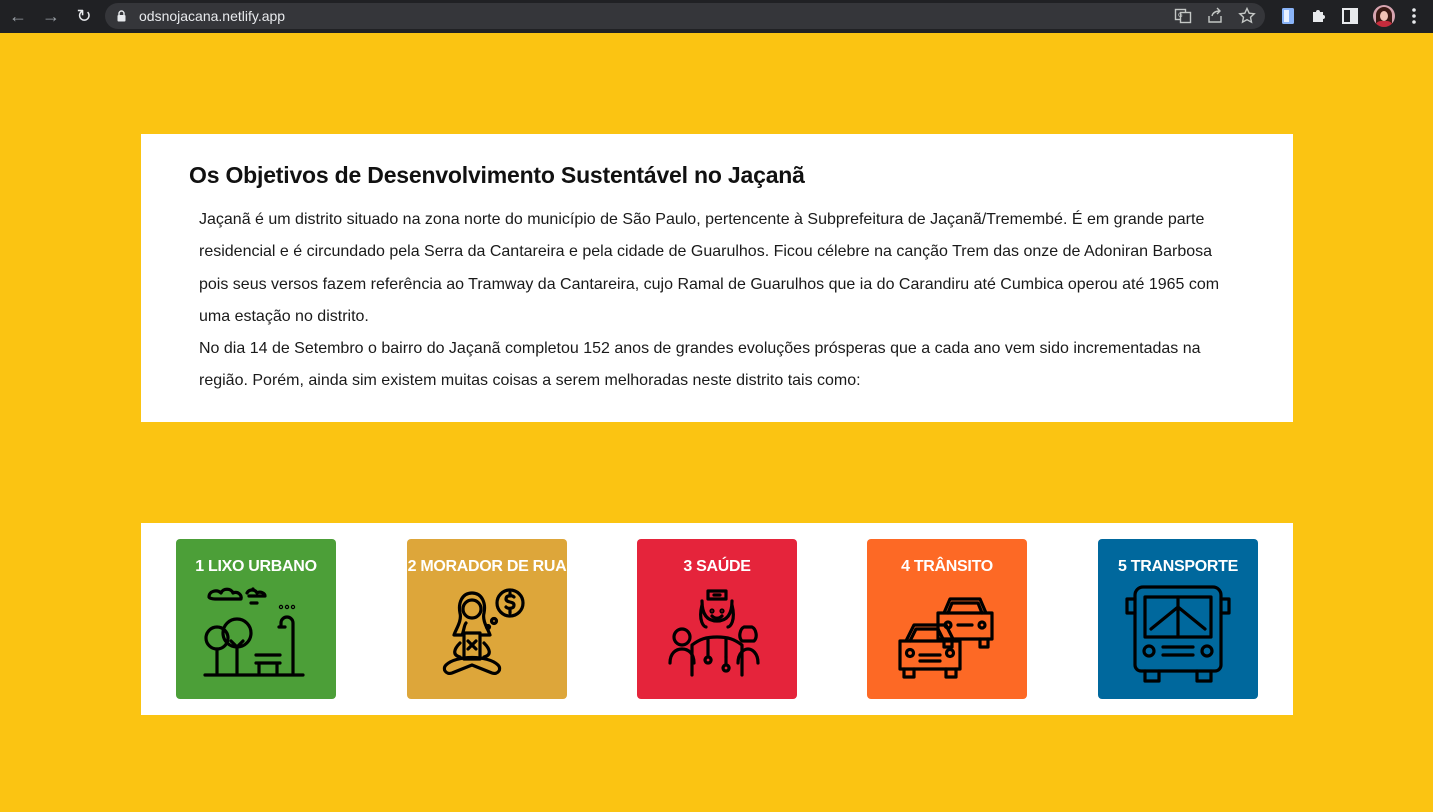 Image resolution: width=1433 pixels, height=812 pixels. I want to click on extension-doc-icon, so click(1288, 16).